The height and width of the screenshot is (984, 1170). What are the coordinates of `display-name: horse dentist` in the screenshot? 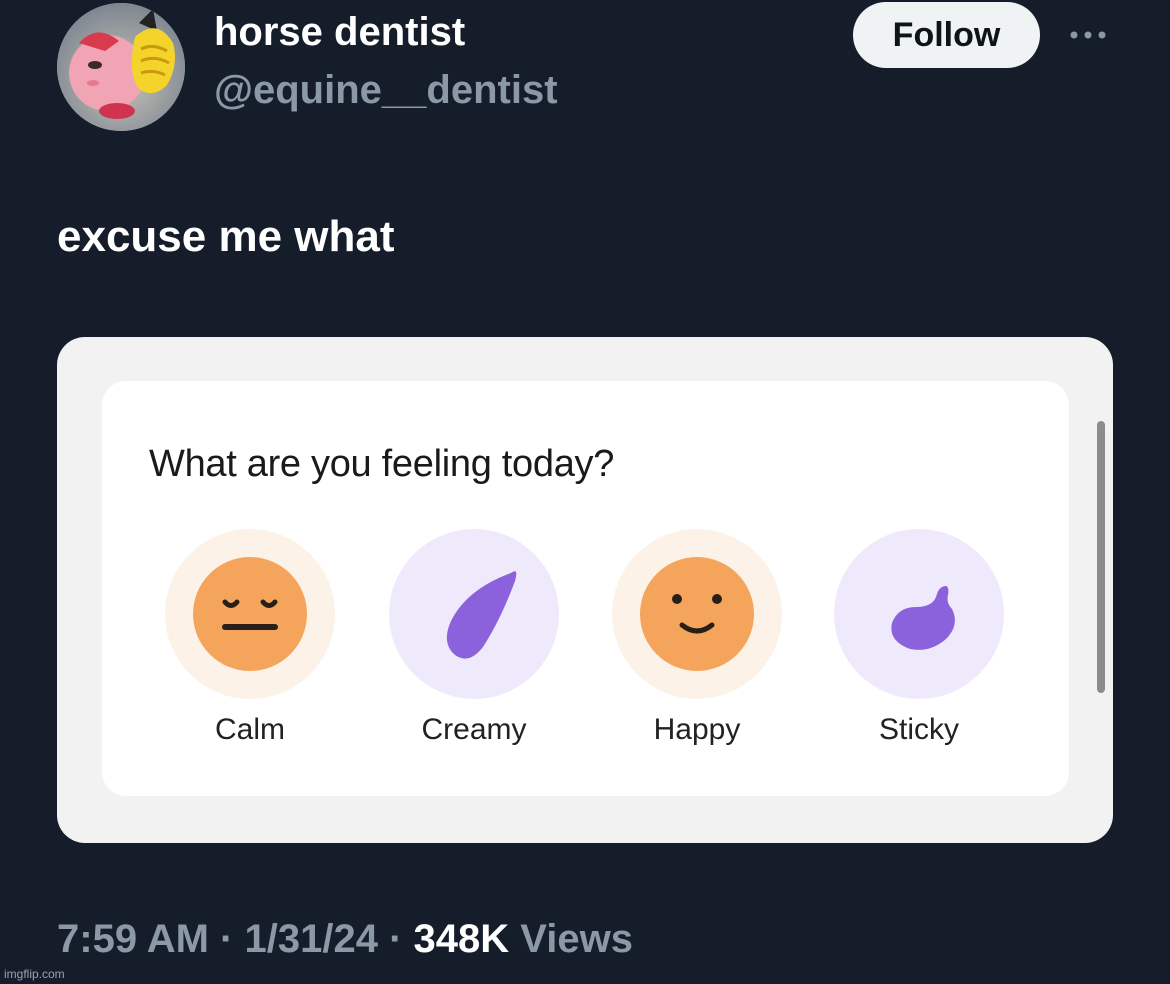 It's located at (339, 32).